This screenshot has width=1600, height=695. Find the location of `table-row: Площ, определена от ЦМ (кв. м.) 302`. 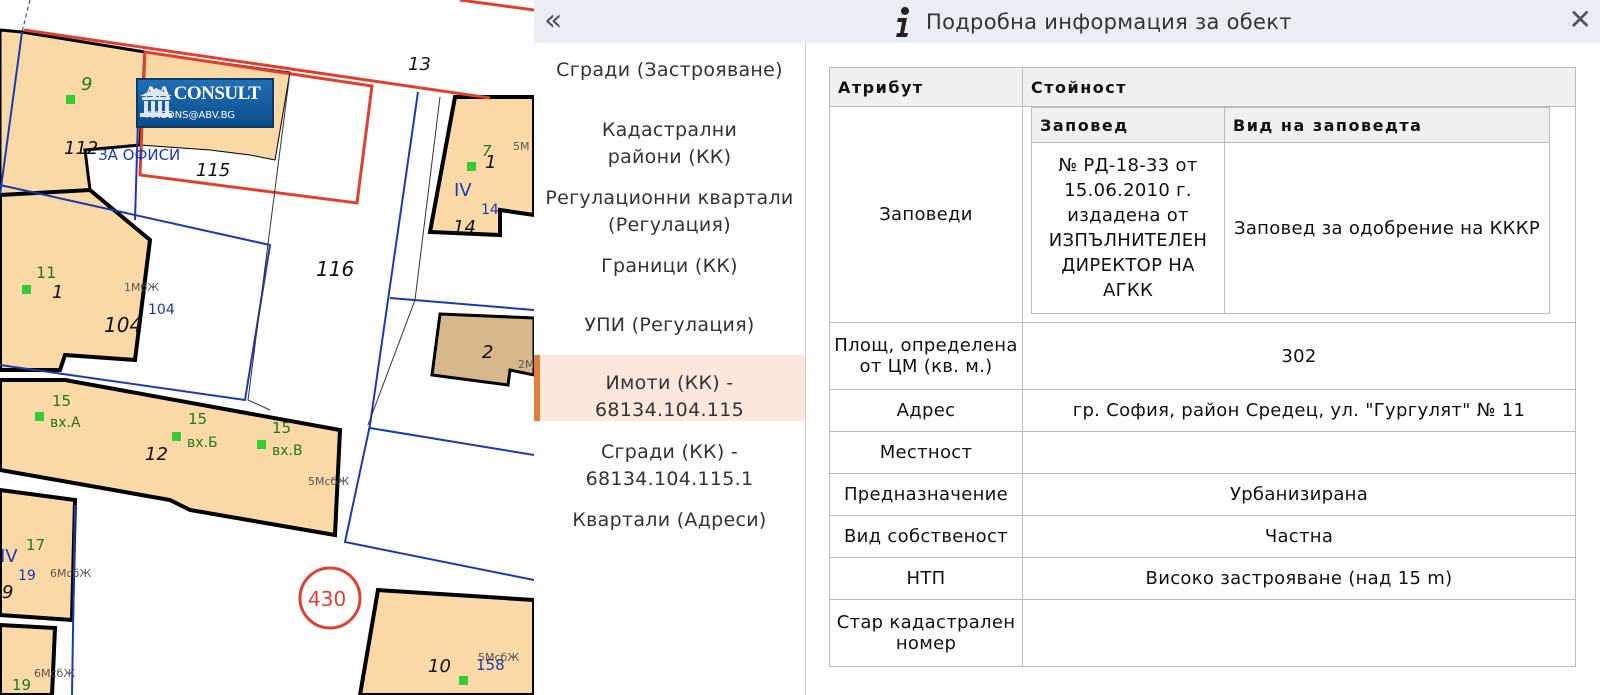

table-row: Площ, определена от ЦМ (кв. м.) 302 is located at coordinates (1202, 356).